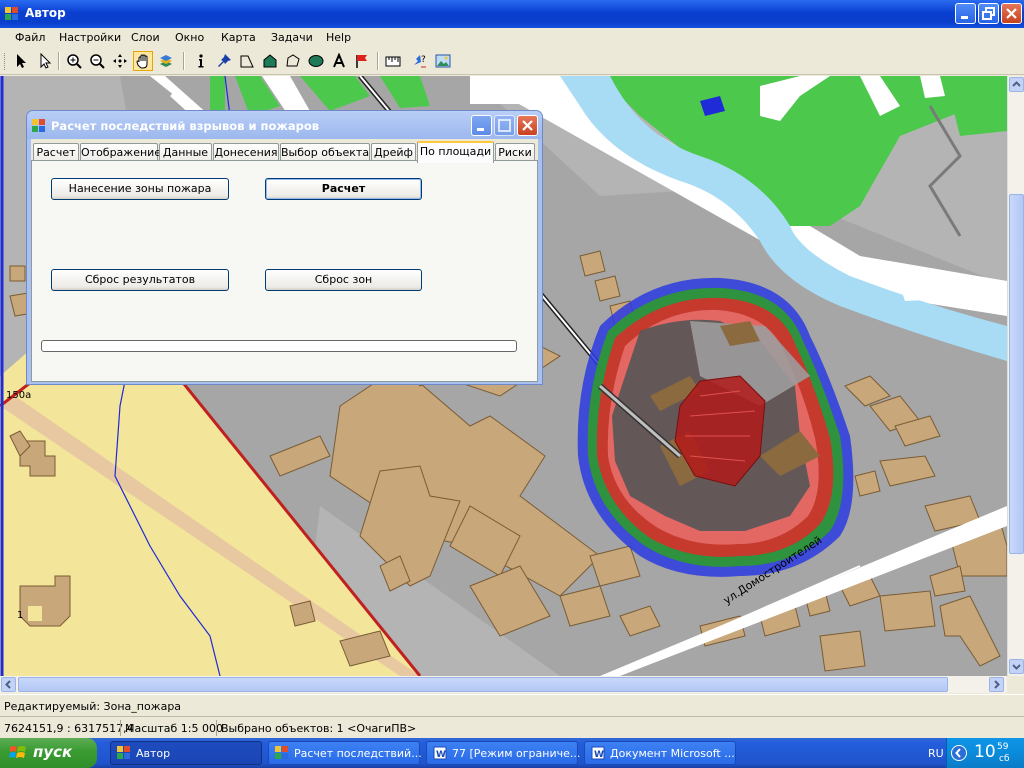 Image resolution: width=1024 pixels, height=768 pixels. Describe the element at coordinates (996, 684) in the screenshot. I see `scroll-right-button` at that location.